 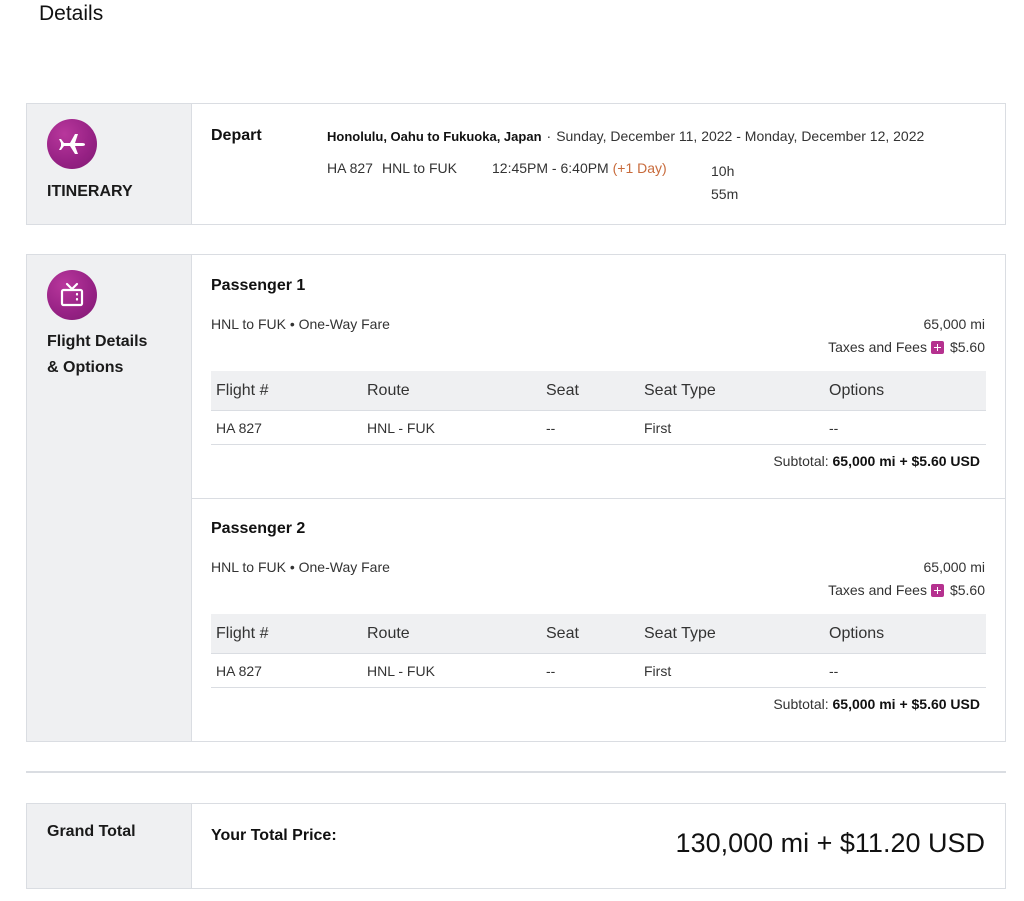 I want to click on your-total-label: Your Total Price:, so click(x=274, y=835).